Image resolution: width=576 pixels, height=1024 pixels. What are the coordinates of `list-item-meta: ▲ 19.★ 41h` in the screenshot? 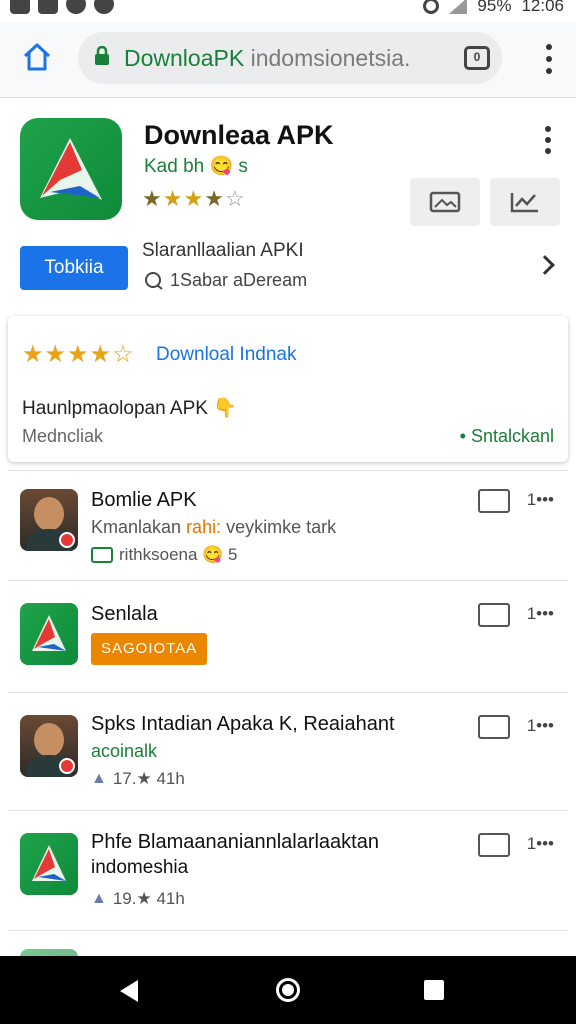 It's located at (138, 899).